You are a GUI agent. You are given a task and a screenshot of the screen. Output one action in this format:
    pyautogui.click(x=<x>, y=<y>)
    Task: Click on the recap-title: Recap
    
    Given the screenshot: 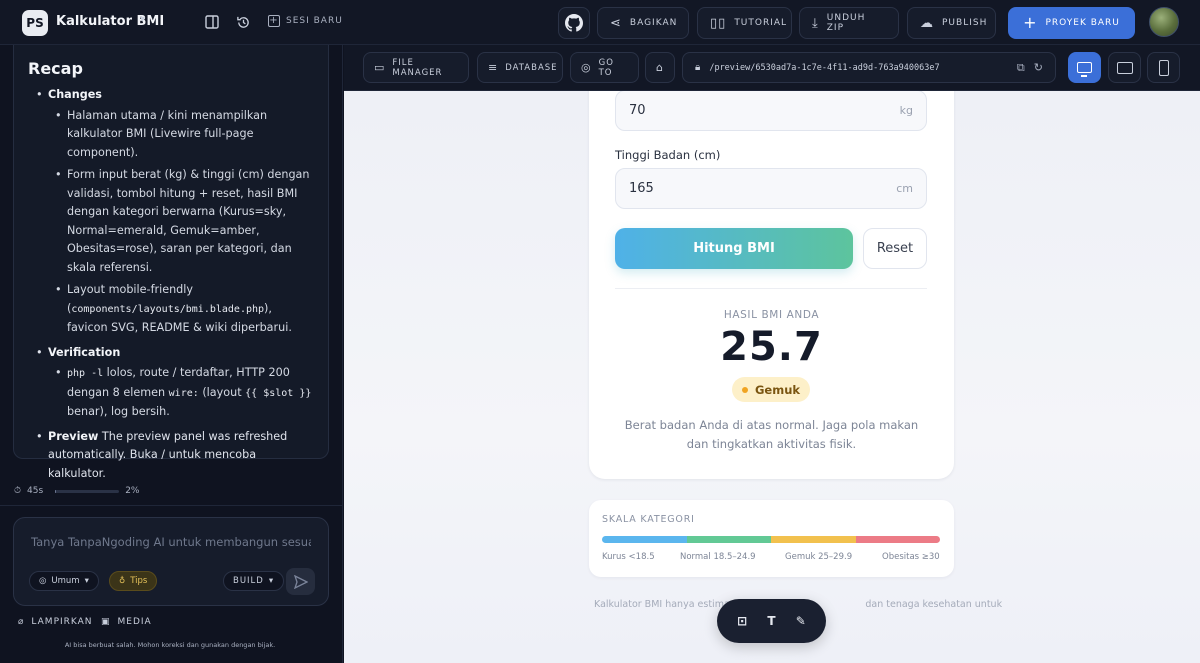 What is the action you would take?
    pyautogui.click(x=55, y=68)
    